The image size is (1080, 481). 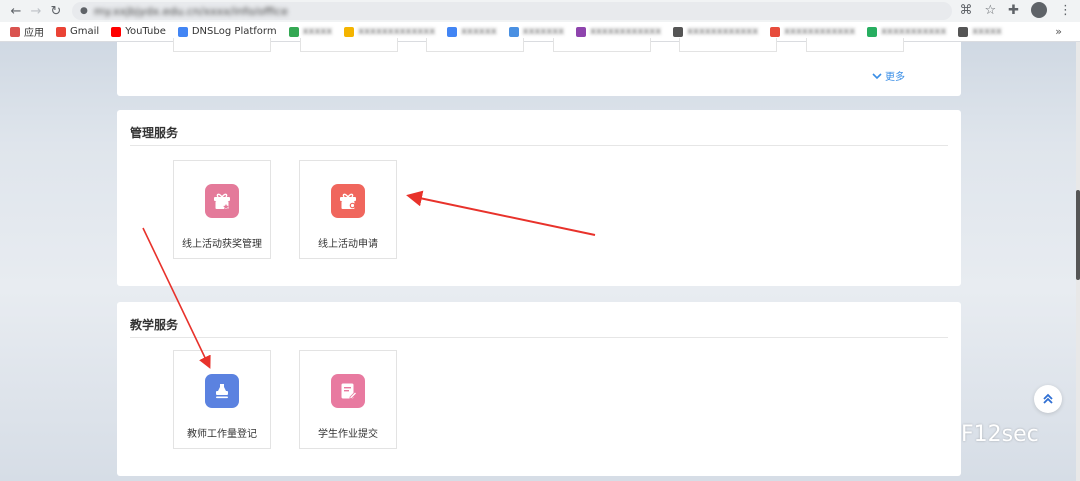 I want to click on tile-teacher-workload: 教师工作量登记, so click(x=222, y=399).